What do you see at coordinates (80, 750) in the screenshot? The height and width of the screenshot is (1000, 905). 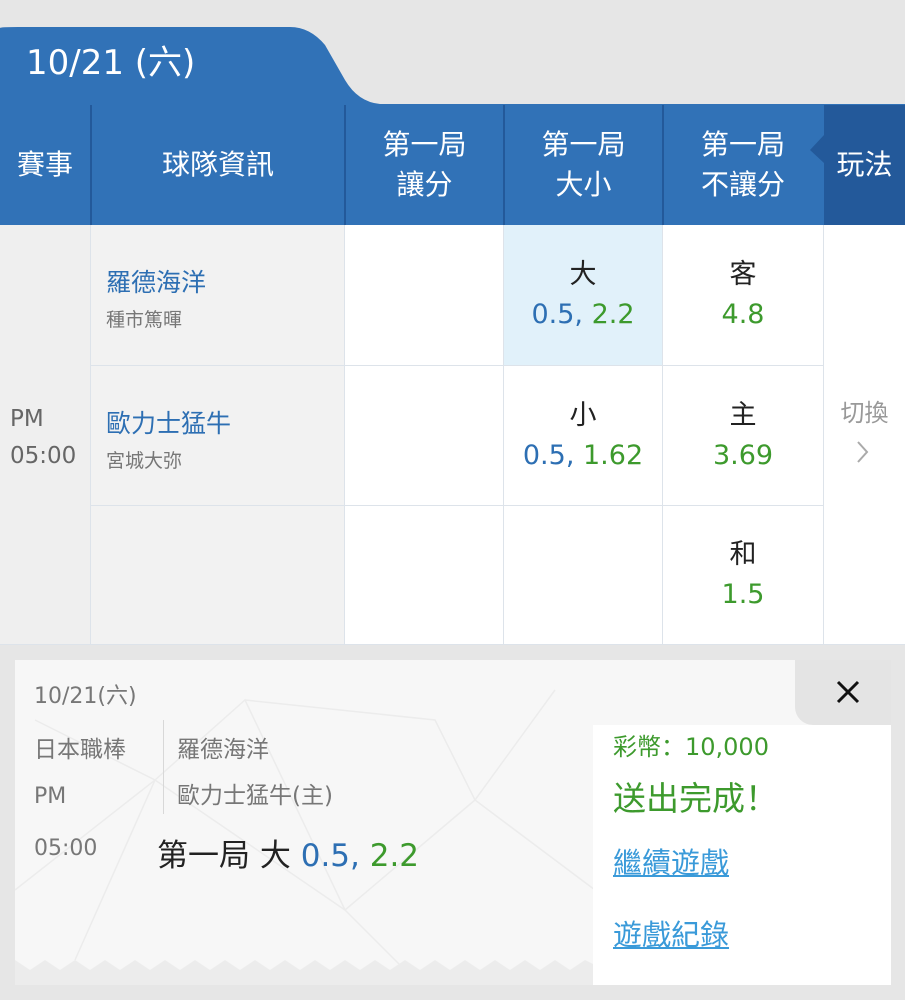 I see `slip-league: 日本職棒` at bounding box center [80, 750].